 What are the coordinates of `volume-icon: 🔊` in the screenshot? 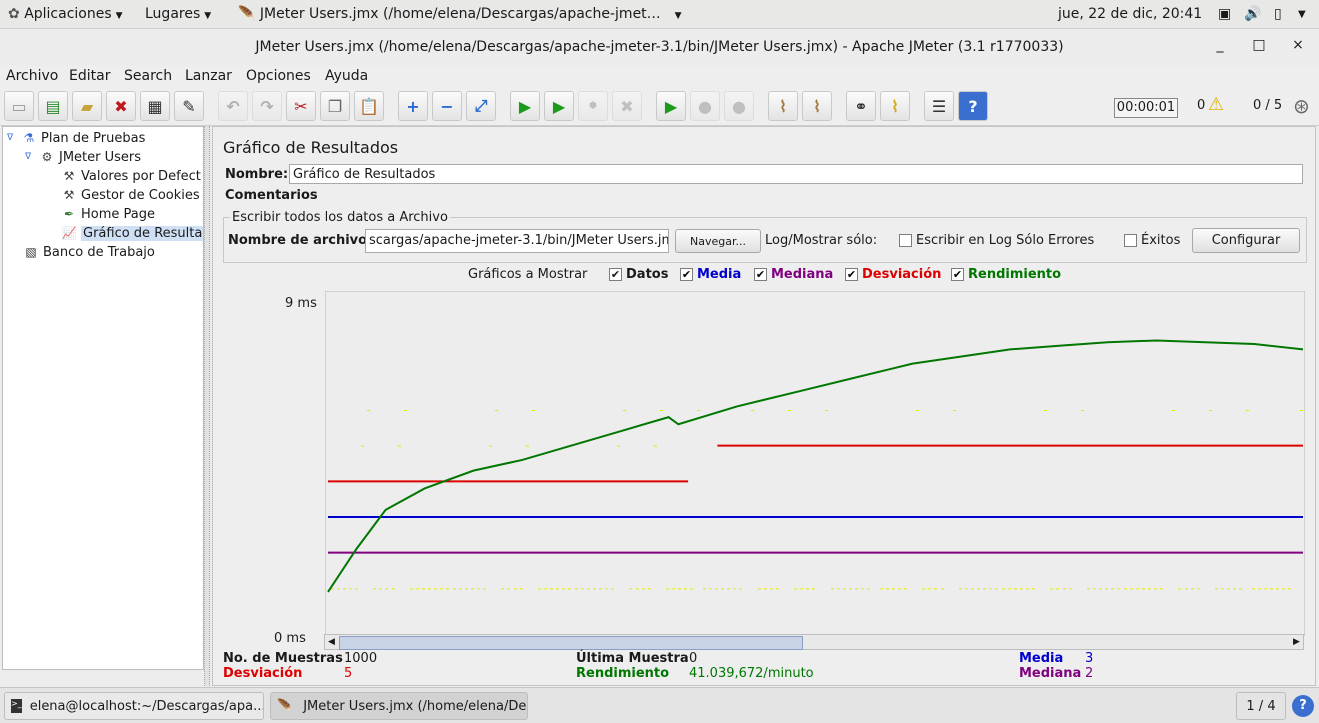 It's located at (1252, 14).